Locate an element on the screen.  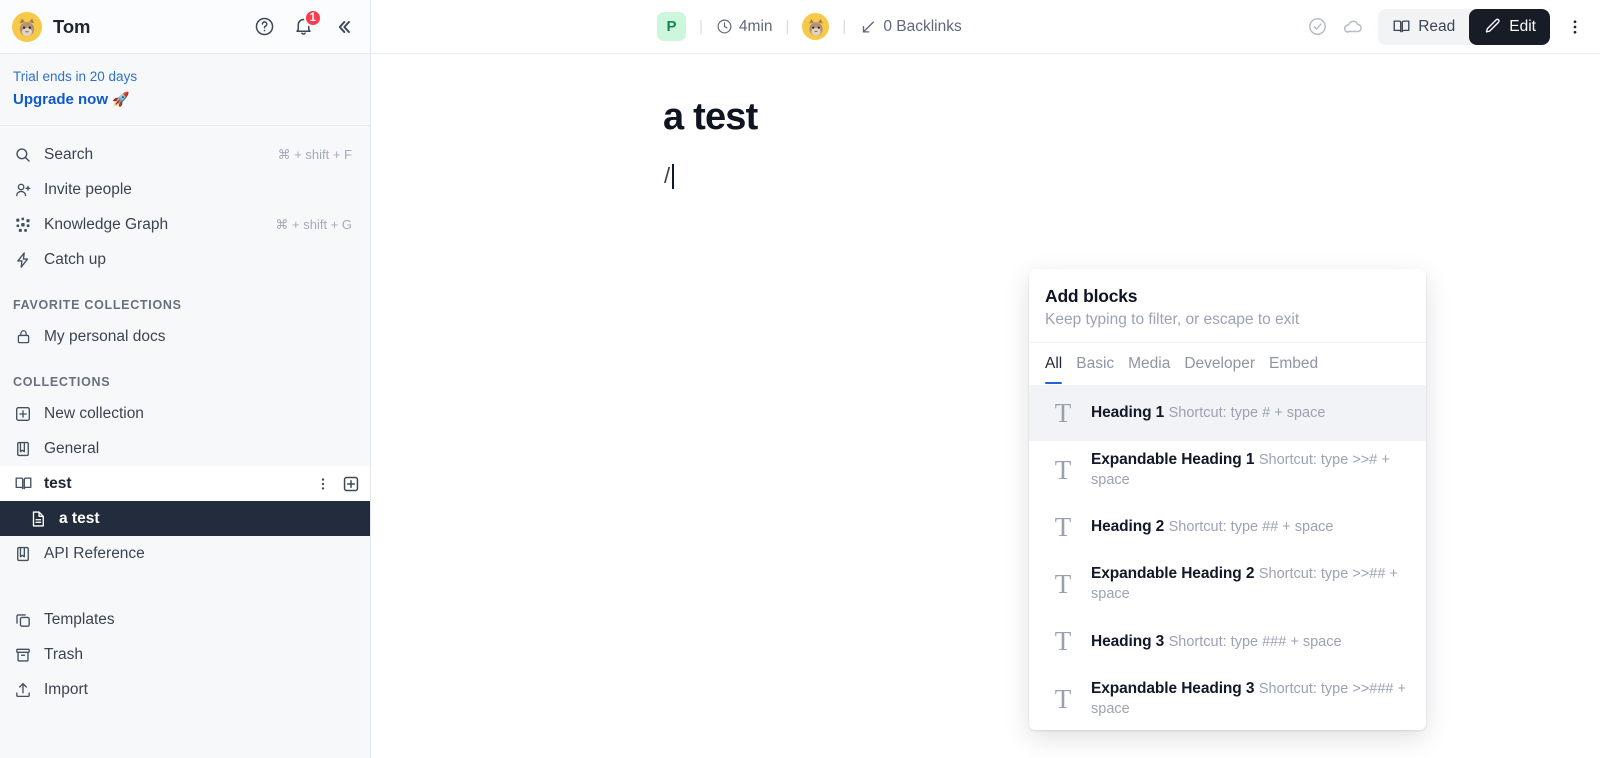
sidebar-item-api-reference: API Reference is located at coordinates (185, 553).